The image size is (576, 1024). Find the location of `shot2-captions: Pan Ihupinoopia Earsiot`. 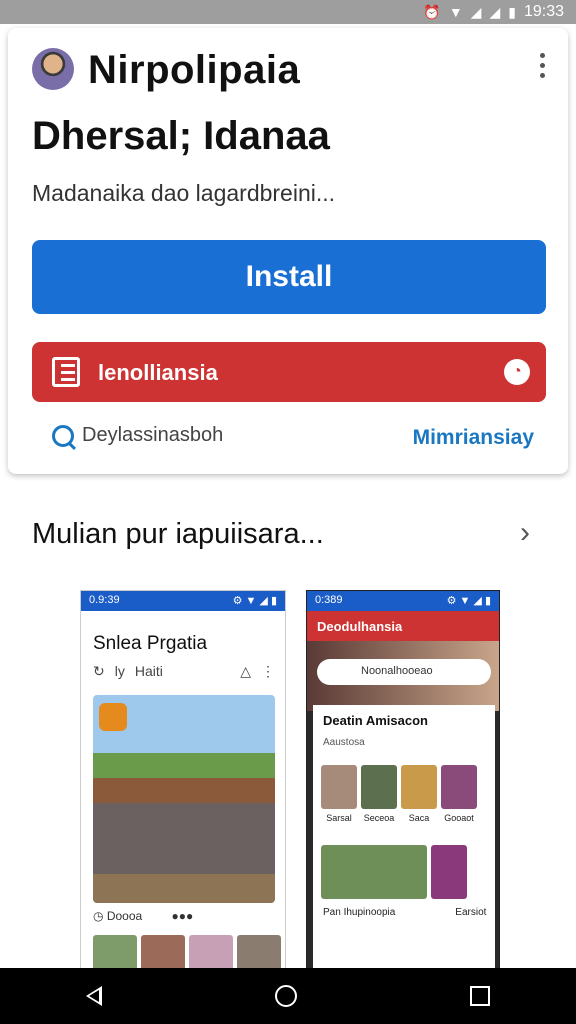

shot2-captions: Pan Ihupinoopia Earsiot is located at coordinates (404, 912).